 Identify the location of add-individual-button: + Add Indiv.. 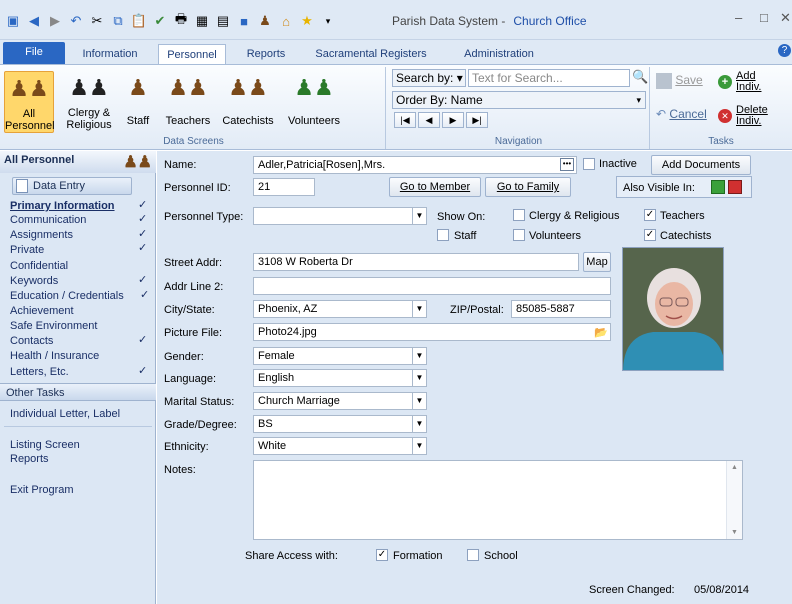
(753, 83).